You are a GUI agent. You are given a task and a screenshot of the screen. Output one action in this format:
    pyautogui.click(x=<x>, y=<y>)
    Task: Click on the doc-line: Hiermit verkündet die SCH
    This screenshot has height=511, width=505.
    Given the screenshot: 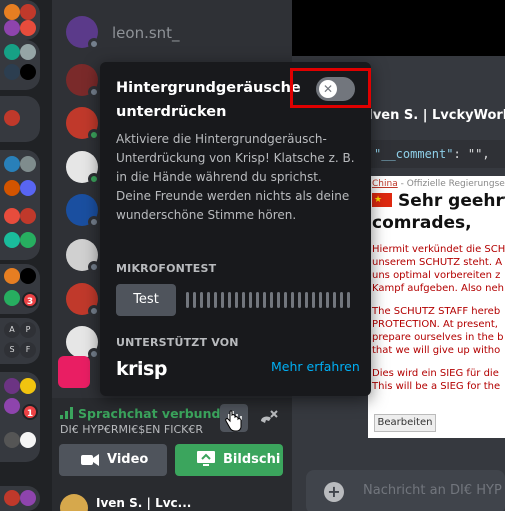 What is the action you would take?
    pyautogui.click(x=438, y=249)
    